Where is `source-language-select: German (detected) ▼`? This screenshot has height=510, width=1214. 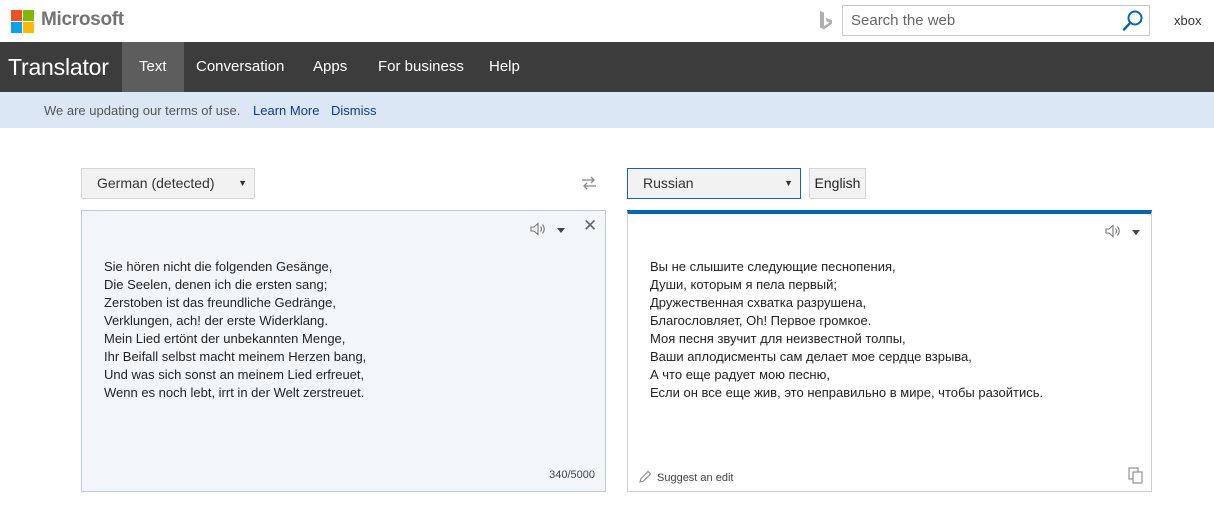
source-language-select: German (detected) ▼ is located at coordinates (168, 183).